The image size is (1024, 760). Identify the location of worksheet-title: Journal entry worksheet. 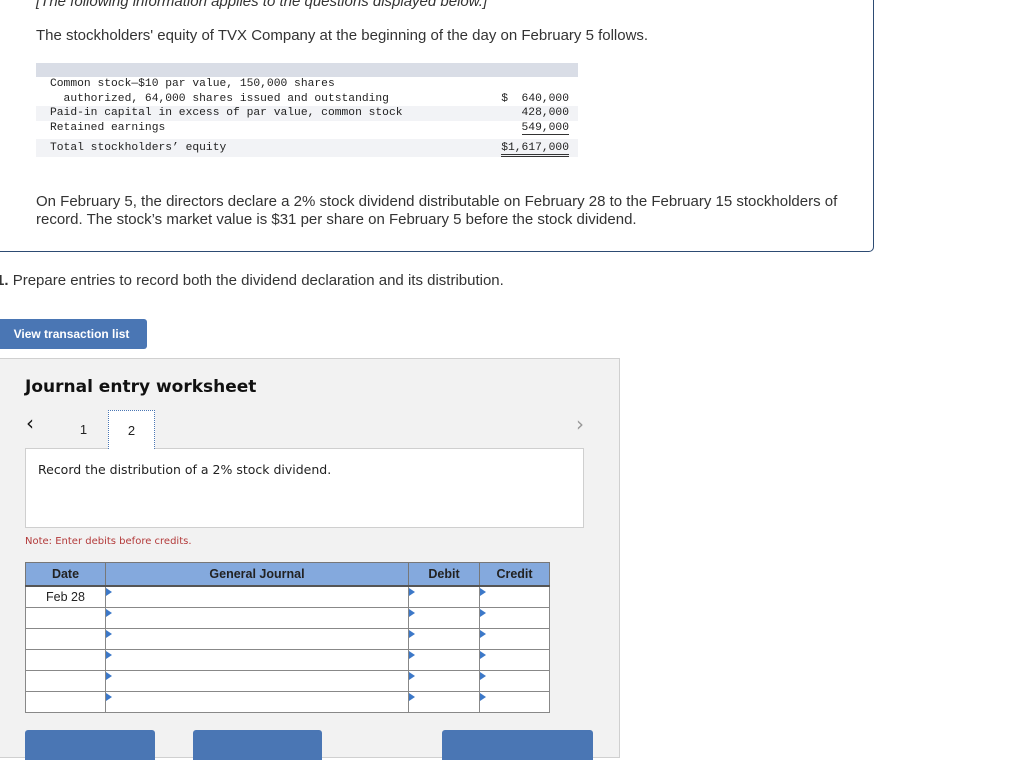
(141, 387).